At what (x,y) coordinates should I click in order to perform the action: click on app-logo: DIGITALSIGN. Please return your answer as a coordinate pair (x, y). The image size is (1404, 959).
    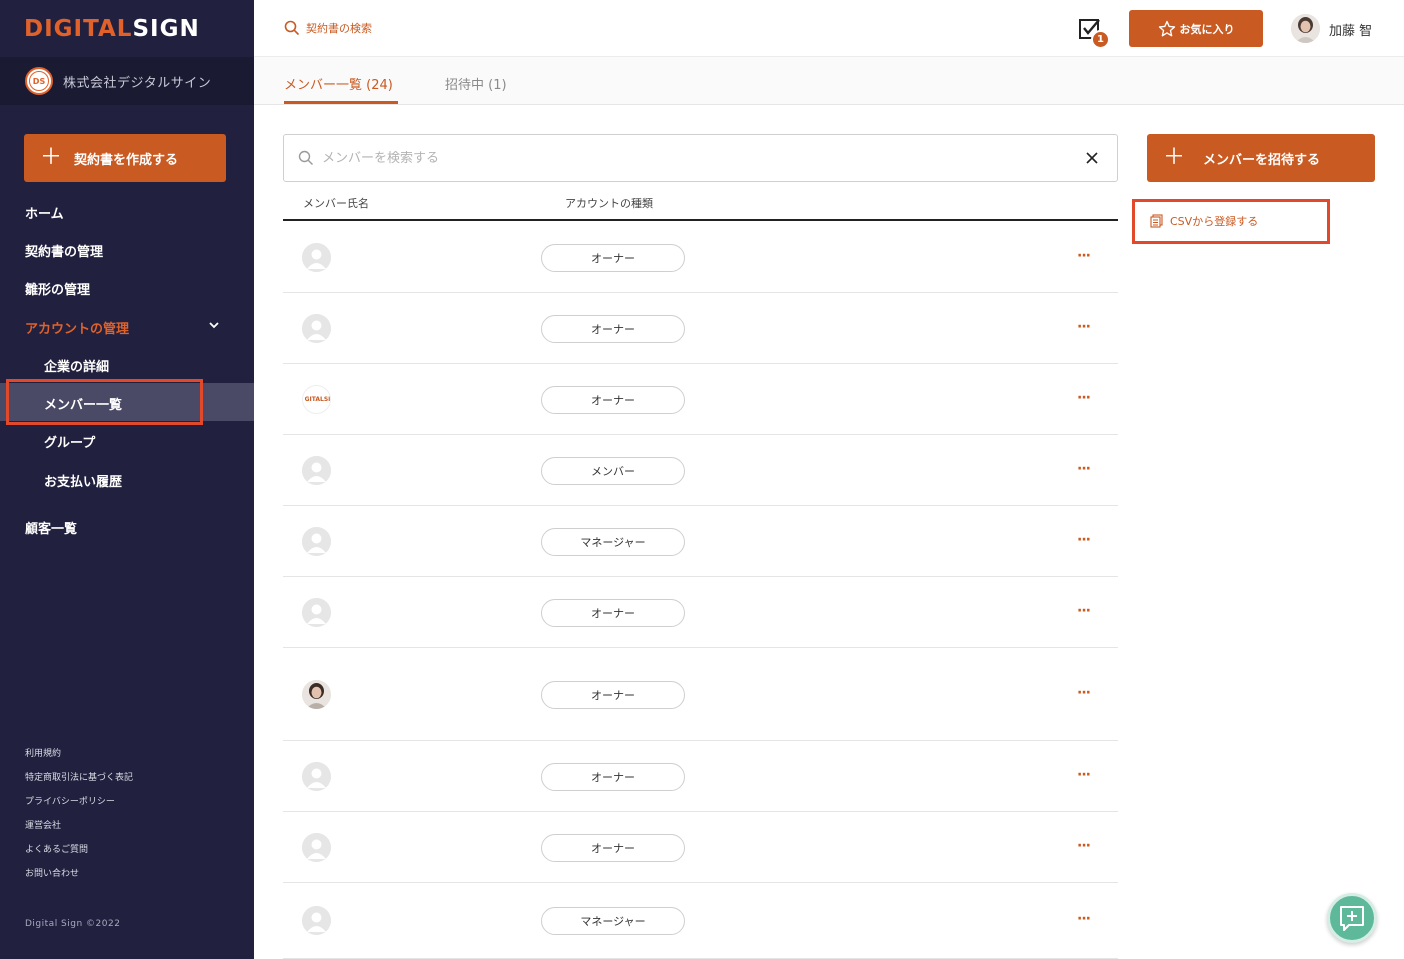
    Looking at the image, I should click on (112, 29).